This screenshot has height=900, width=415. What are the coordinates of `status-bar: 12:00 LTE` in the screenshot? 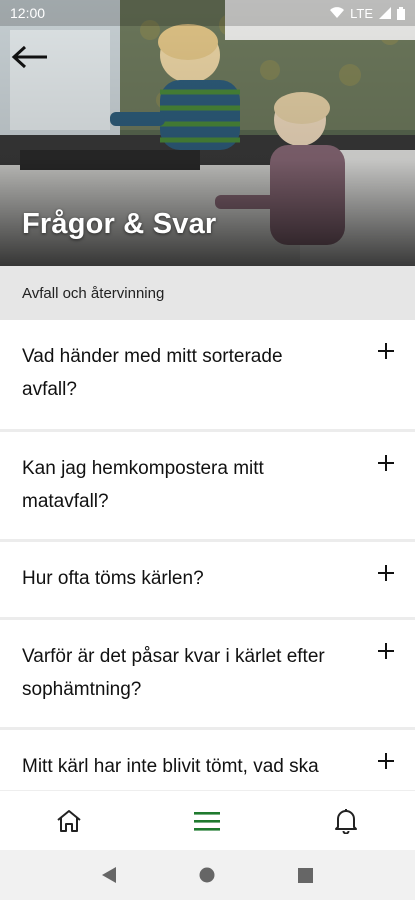 It's located at (207, 13).